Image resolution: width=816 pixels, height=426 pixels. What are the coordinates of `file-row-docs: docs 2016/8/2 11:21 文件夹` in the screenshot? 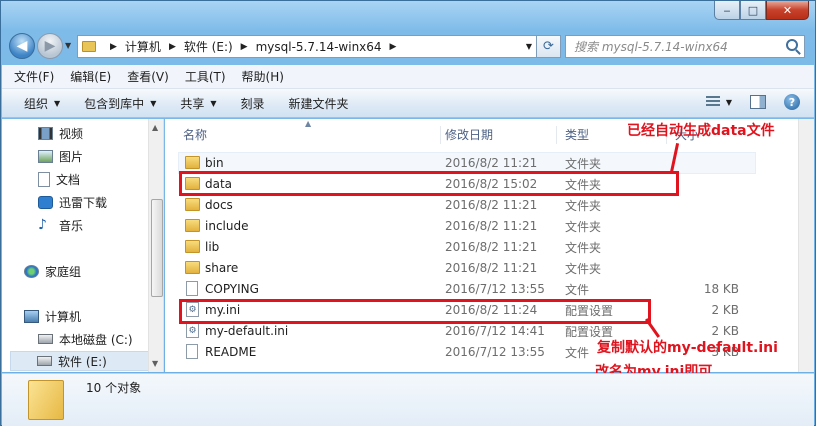 It's located at (467, 205).